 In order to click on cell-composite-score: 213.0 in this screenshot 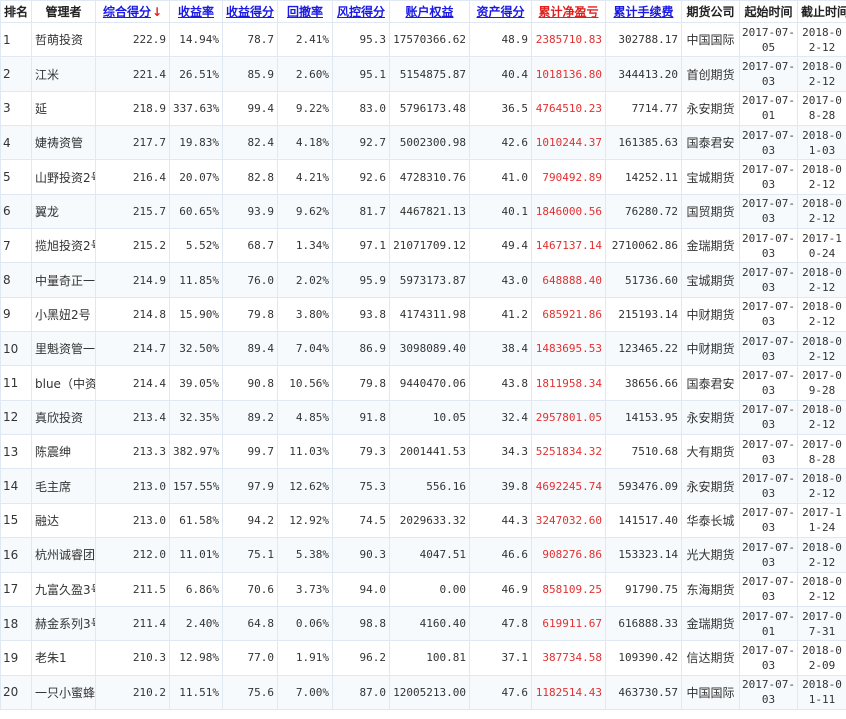, I will do `click(132, 486)`.